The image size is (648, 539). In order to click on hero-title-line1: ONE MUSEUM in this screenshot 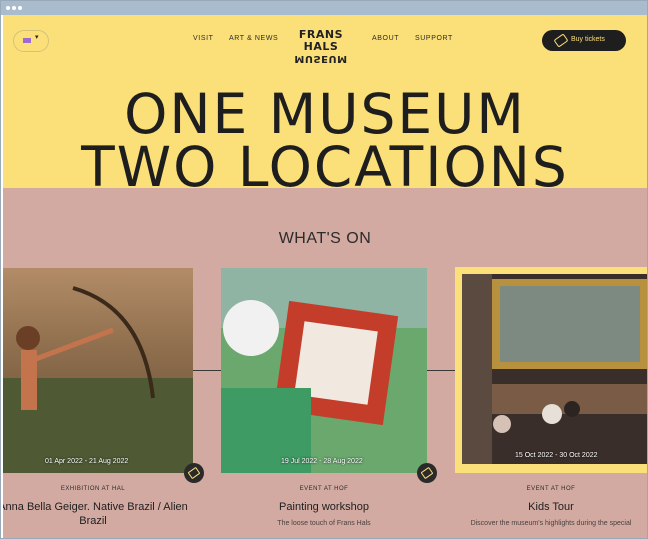, I will do `click(325, 114)`.